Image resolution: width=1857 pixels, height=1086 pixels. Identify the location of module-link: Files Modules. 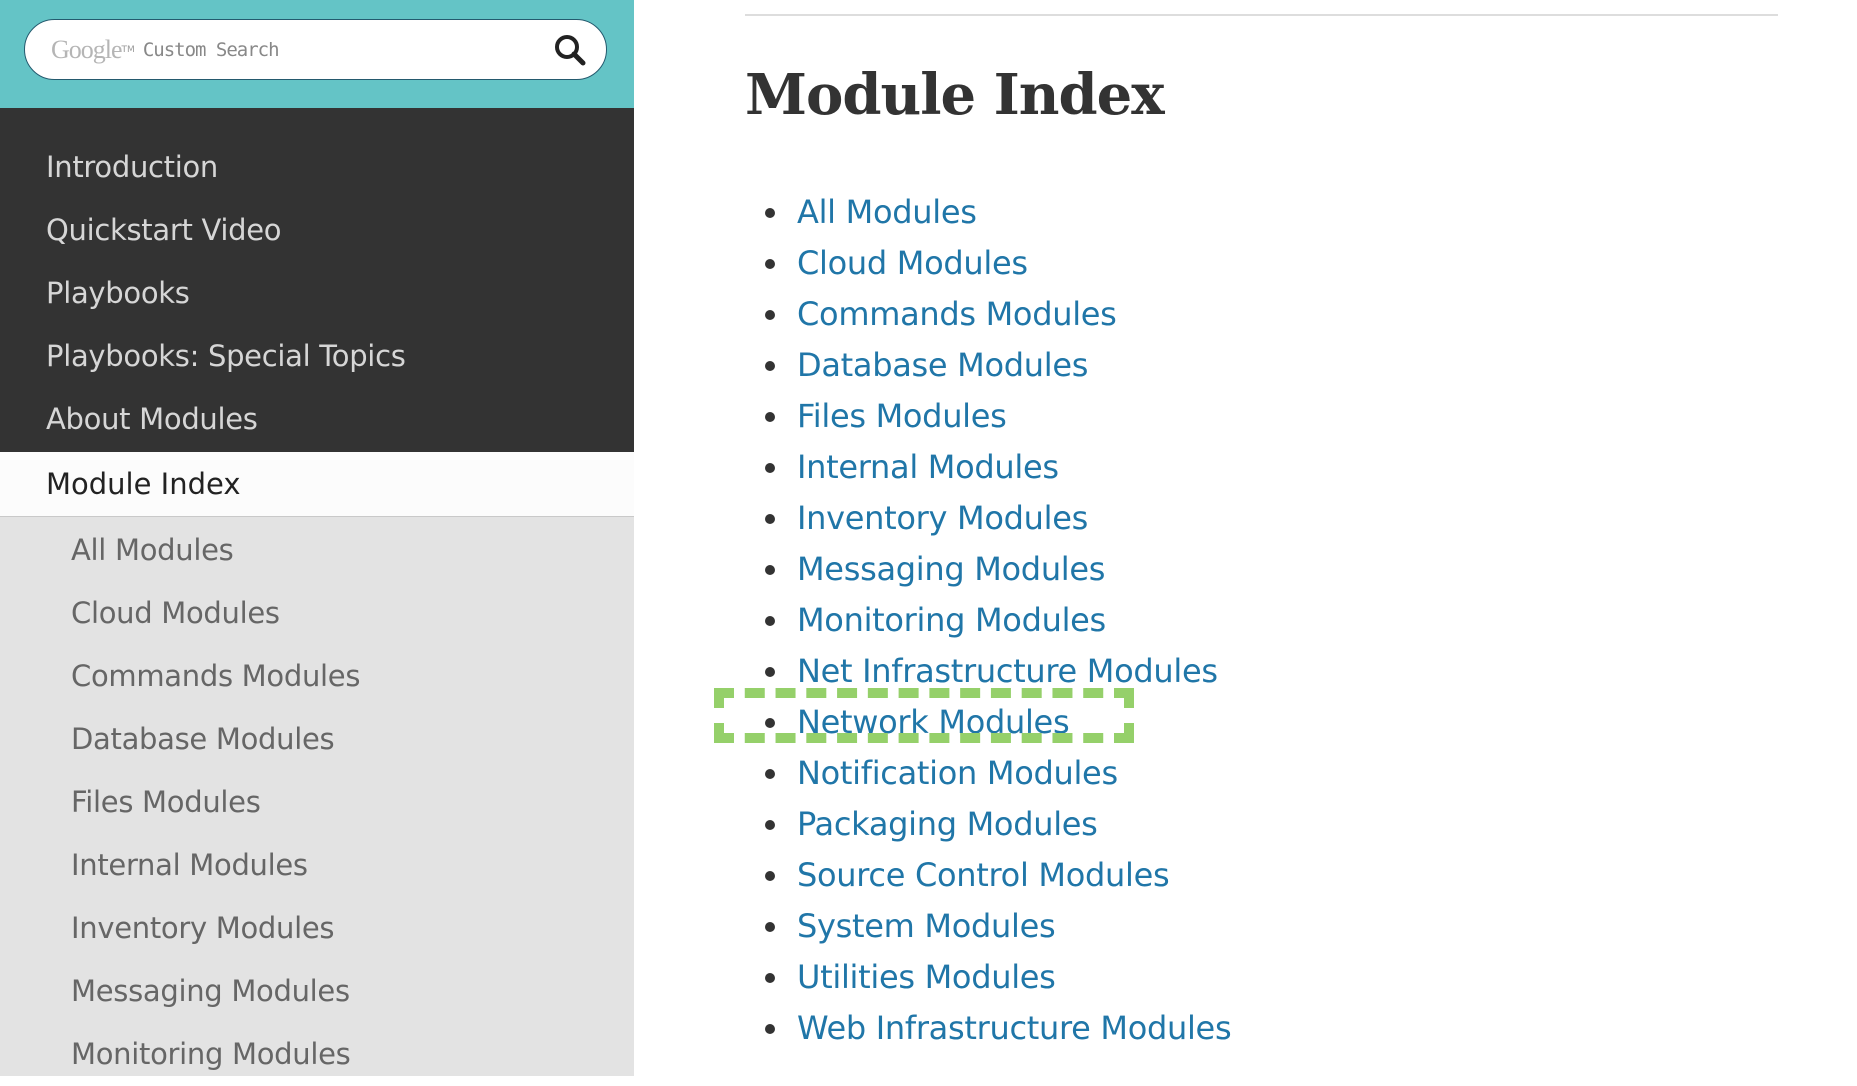
(902, 416).